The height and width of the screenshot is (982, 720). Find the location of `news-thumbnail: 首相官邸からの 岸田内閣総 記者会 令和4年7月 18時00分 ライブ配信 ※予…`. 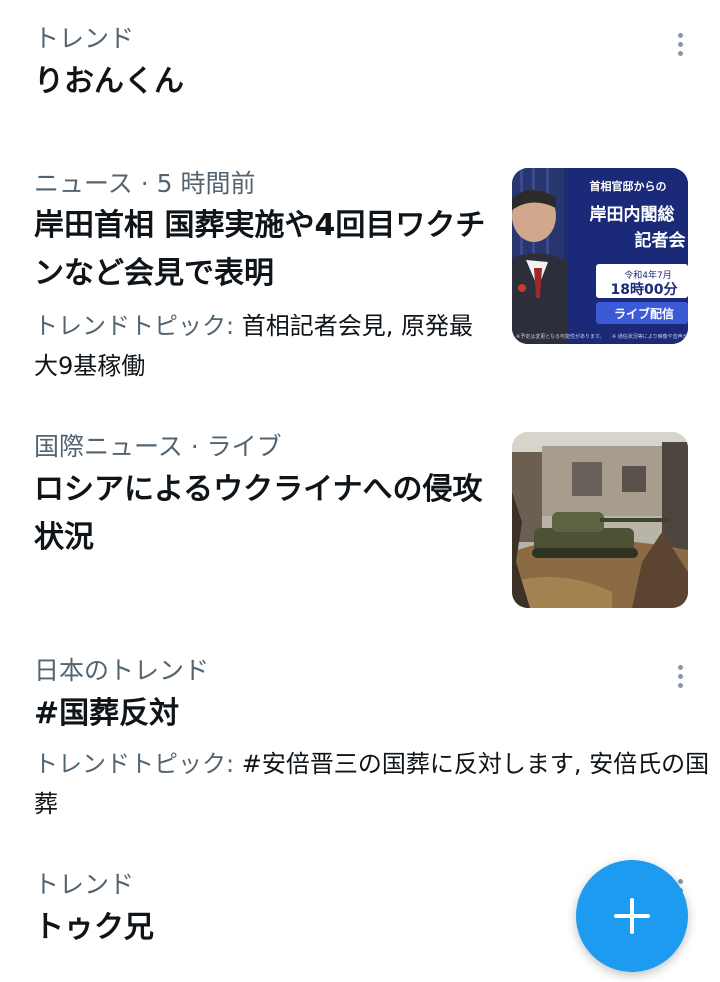

news-thumbnail: 首相官邸からの 岸田内閣総 記者会 令和4年7月 18時00分 ライブ配信 ※予… is located at coordinates (600, 256).